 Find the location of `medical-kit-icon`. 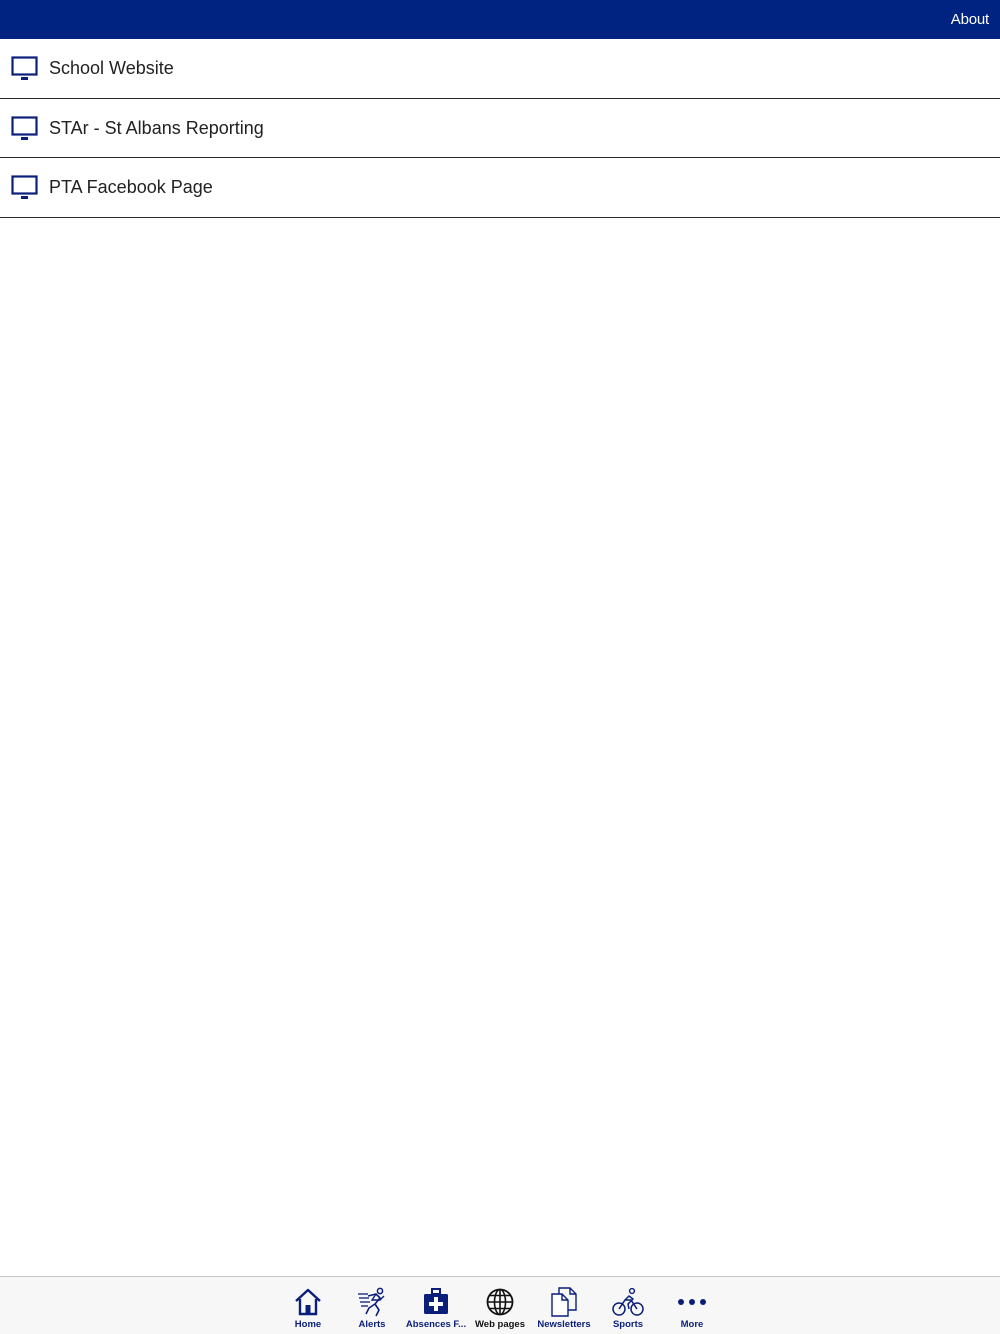

medical-kit-icon is located at coordinates (436, 1301).